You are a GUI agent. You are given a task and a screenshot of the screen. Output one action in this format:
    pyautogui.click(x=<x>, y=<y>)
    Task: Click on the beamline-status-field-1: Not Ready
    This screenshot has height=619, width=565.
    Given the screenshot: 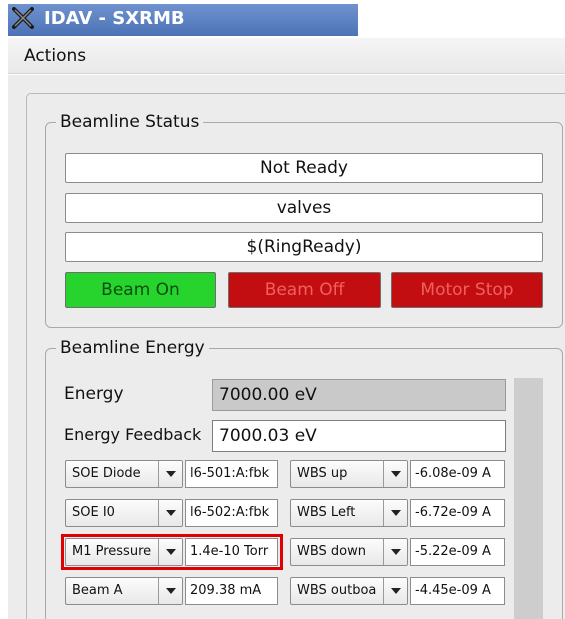 What is the action you would take?
    pyautogui.click(x=304, y=168)
    